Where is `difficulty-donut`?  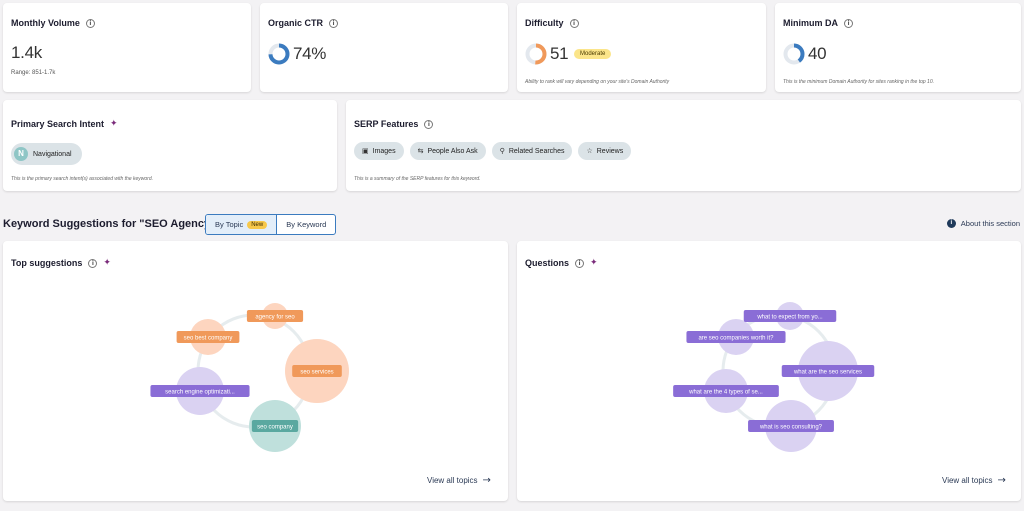
difficulty-donut is located at coordinates (536, 54).